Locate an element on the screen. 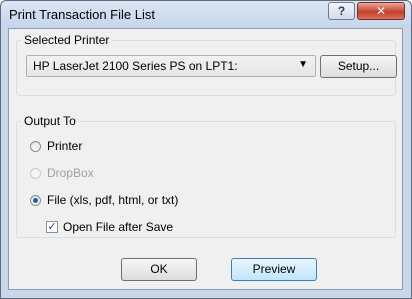 The width and height of the screenshot is (412, 299). open-file-label: Open File after Save is located at coordinates (118, 227).